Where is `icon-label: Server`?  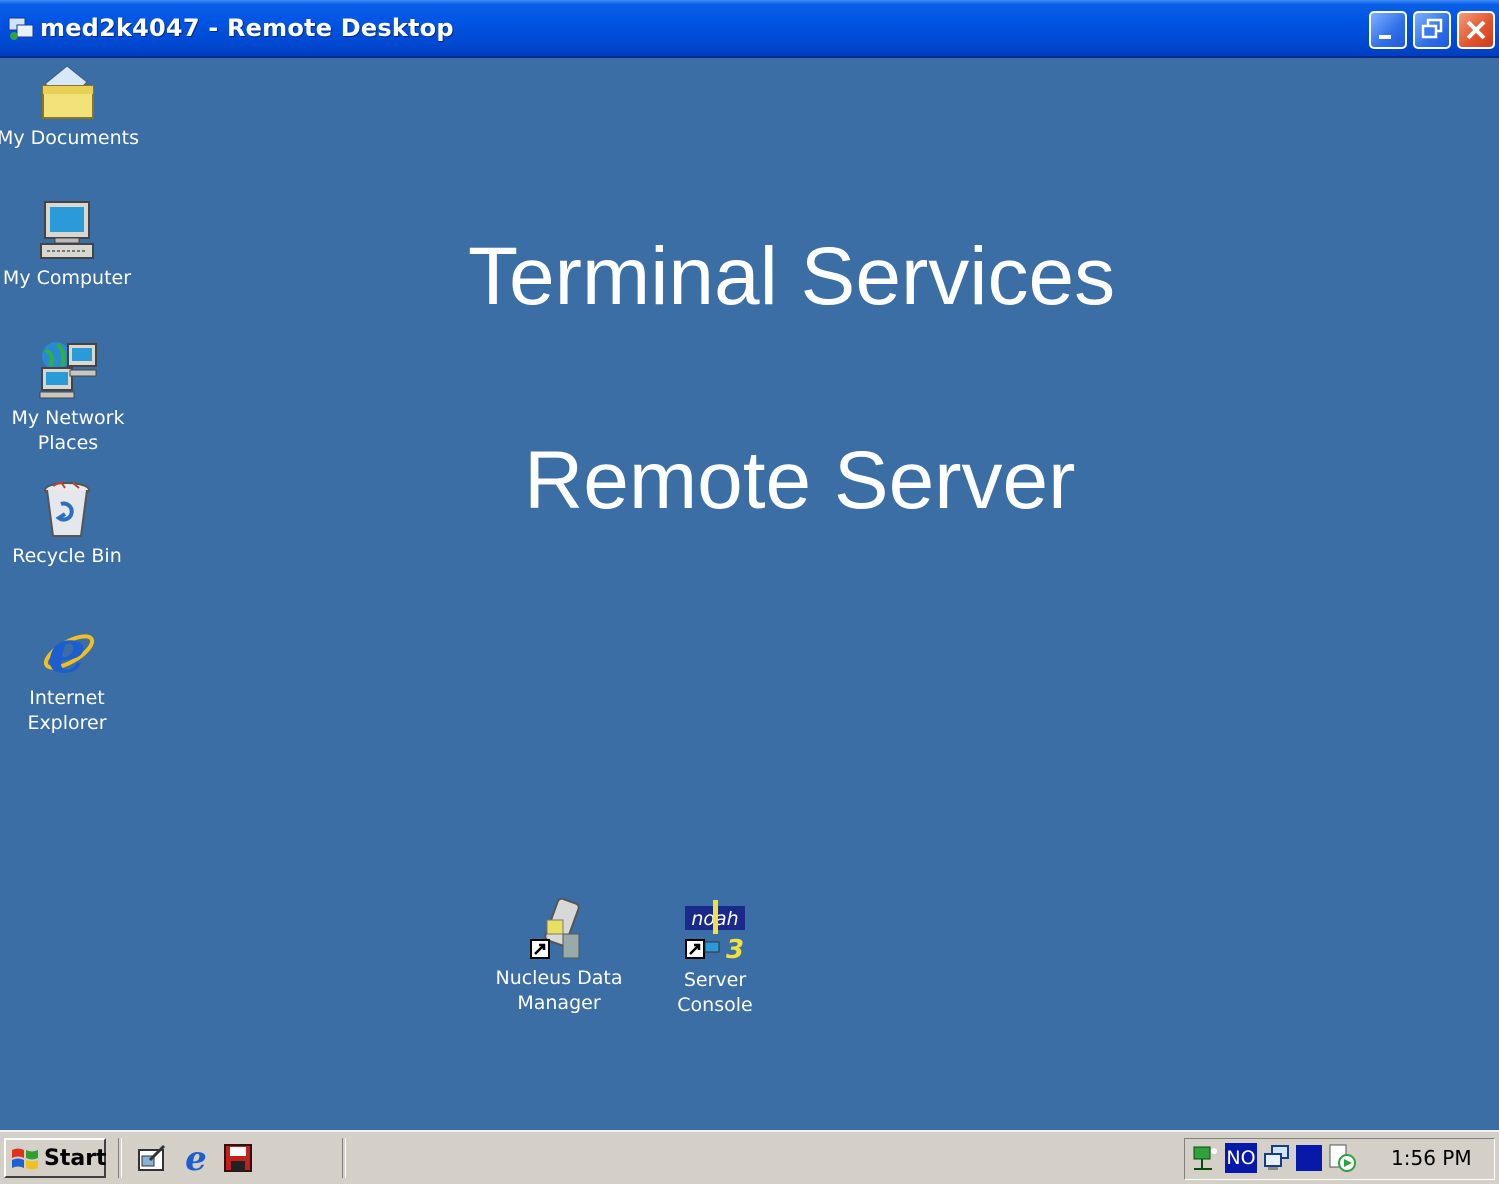
icon-label: Server is located at coordinates (715, 980).